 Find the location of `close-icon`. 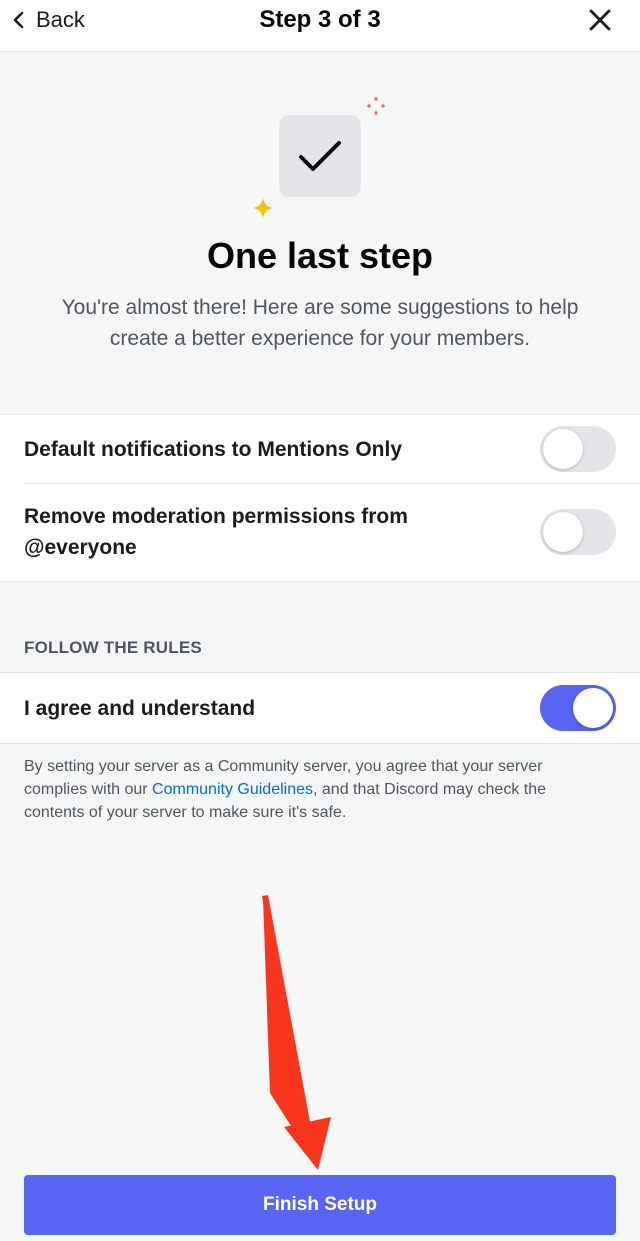

close-icon is located at coordinates (600, 20).